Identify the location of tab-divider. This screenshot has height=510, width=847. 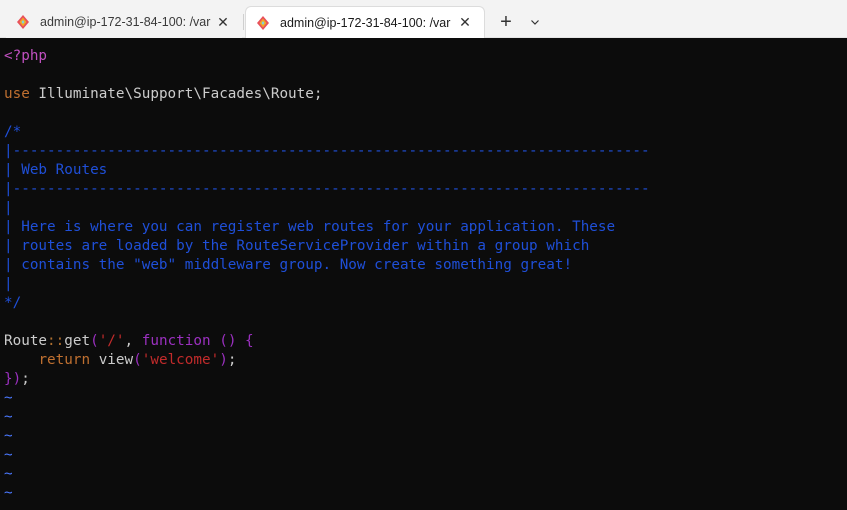
(243, 22).